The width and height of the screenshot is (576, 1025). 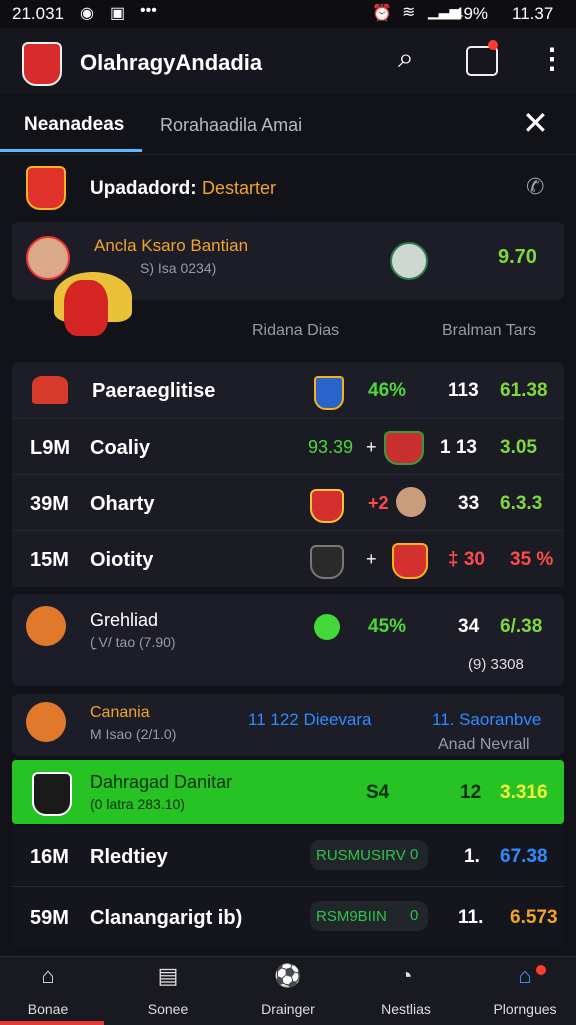 I want to click on tab-label: Rorahaadila Amai, so click(x=231, y=125).